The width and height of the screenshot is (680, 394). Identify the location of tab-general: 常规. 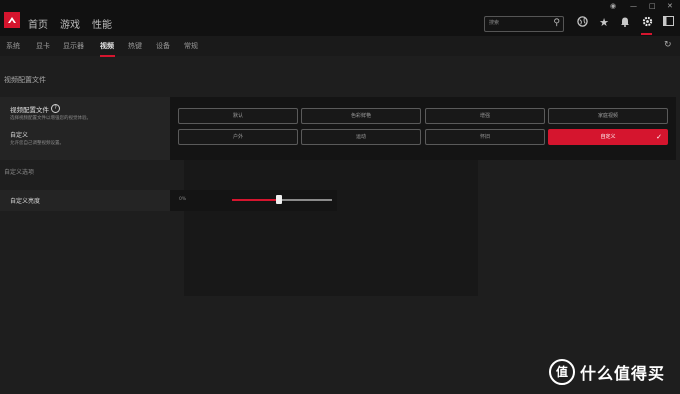
(191, 46).